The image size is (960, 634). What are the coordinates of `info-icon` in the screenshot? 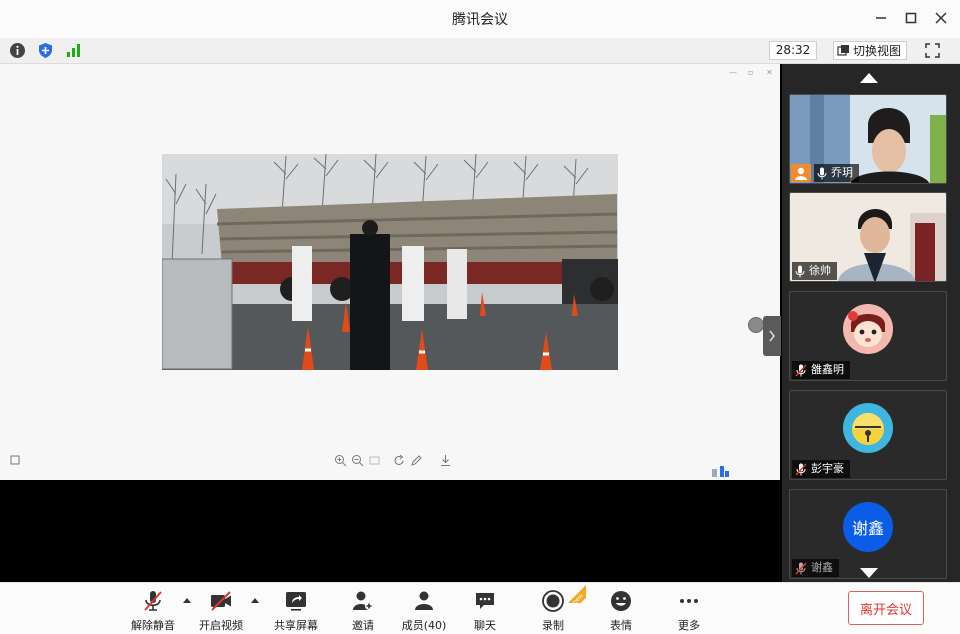 It's located at (17, 50).